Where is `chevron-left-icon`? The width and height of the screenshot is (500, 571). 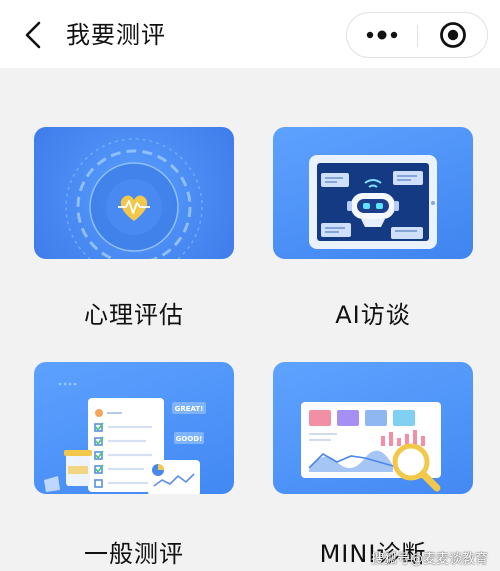
chevron-left-icon is located at coordinates (33, 35).